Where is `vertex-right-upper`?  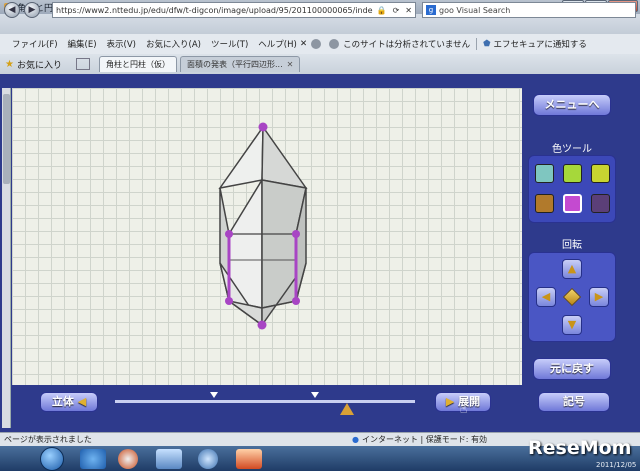 vertex-right-upper is located at coordinates (296, 234).